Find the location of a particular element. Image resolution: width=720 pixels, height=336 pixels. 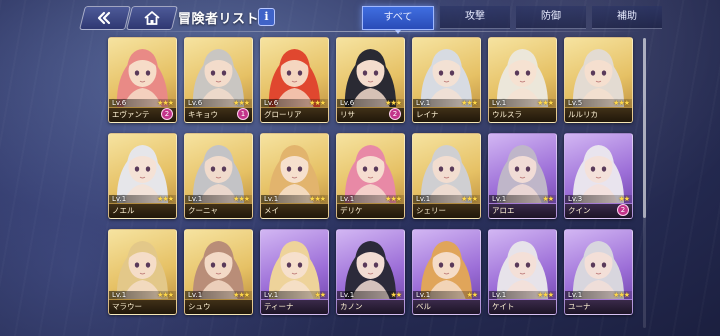

info-button: i is located at coordinates (266, 17).